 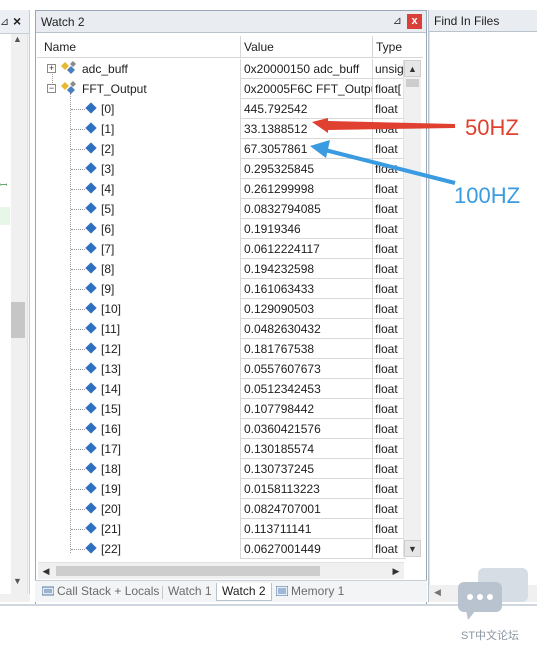 I want to click on annotation-50hz: 50HZ, so click(x=492, y=127).